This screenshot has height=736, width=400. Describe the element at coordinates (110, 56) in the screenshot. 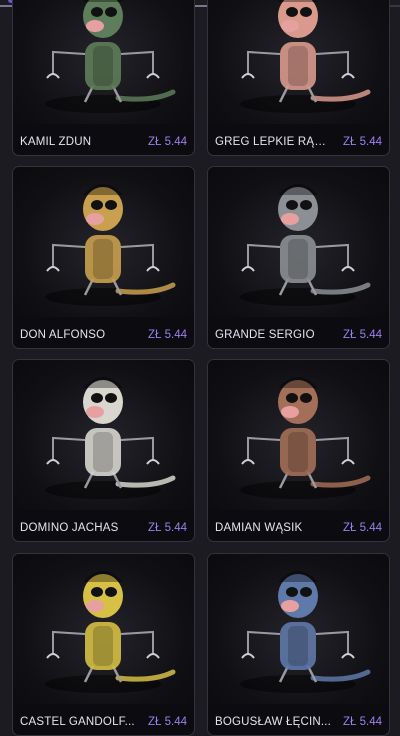

I see `figure-glasses-green-icon` at that location.